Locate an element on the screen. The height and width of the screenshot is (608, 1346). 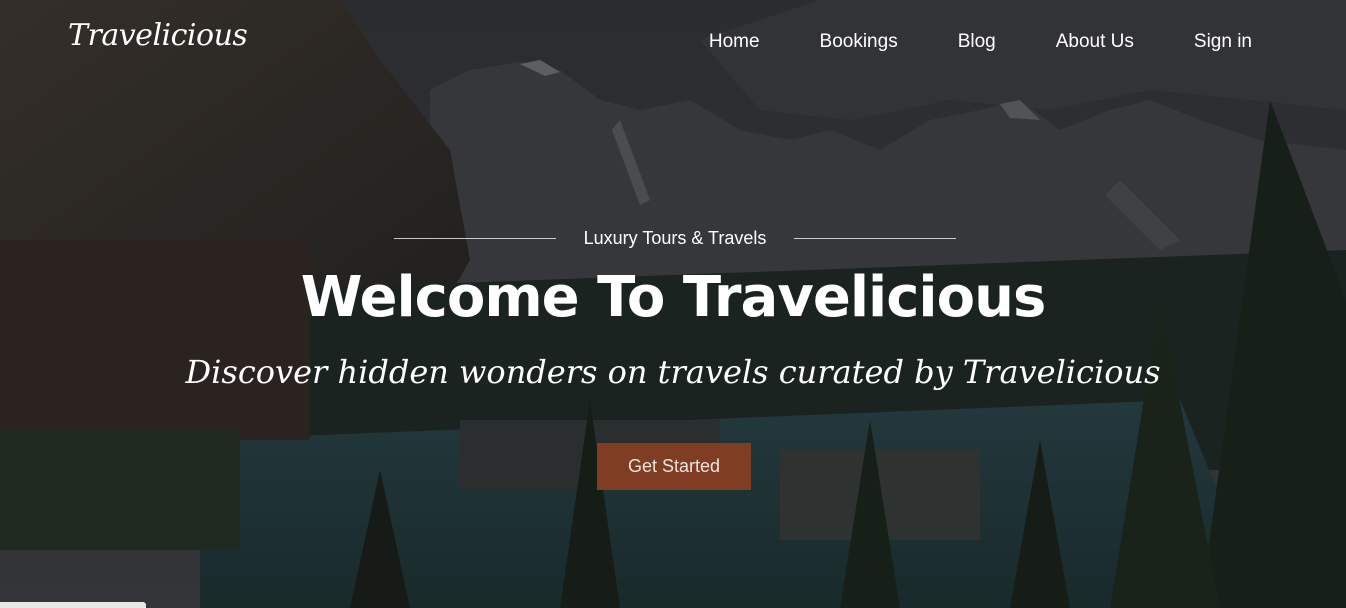
nav-link-bookings: Bookings is located at coordinates (859, 42).